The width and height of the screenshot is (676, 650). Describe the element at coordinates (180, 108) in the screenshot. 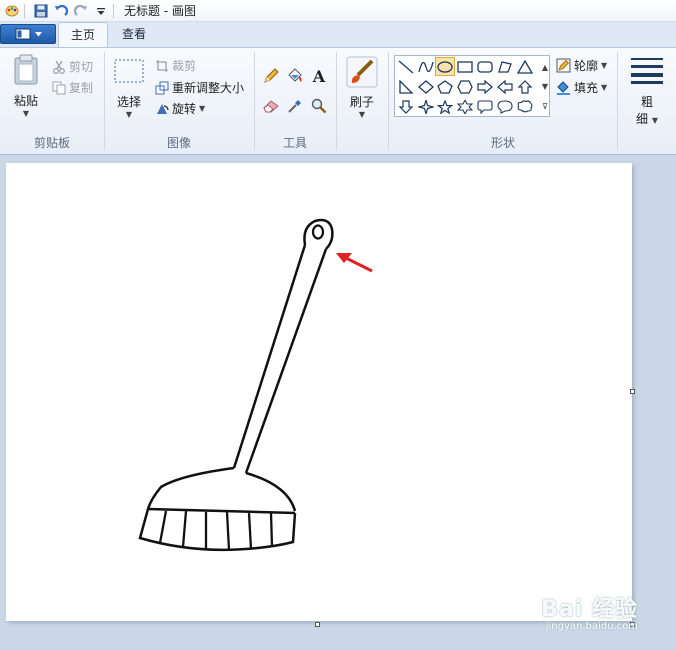

I see `rotate-button: 旋转 ▼` at that location.